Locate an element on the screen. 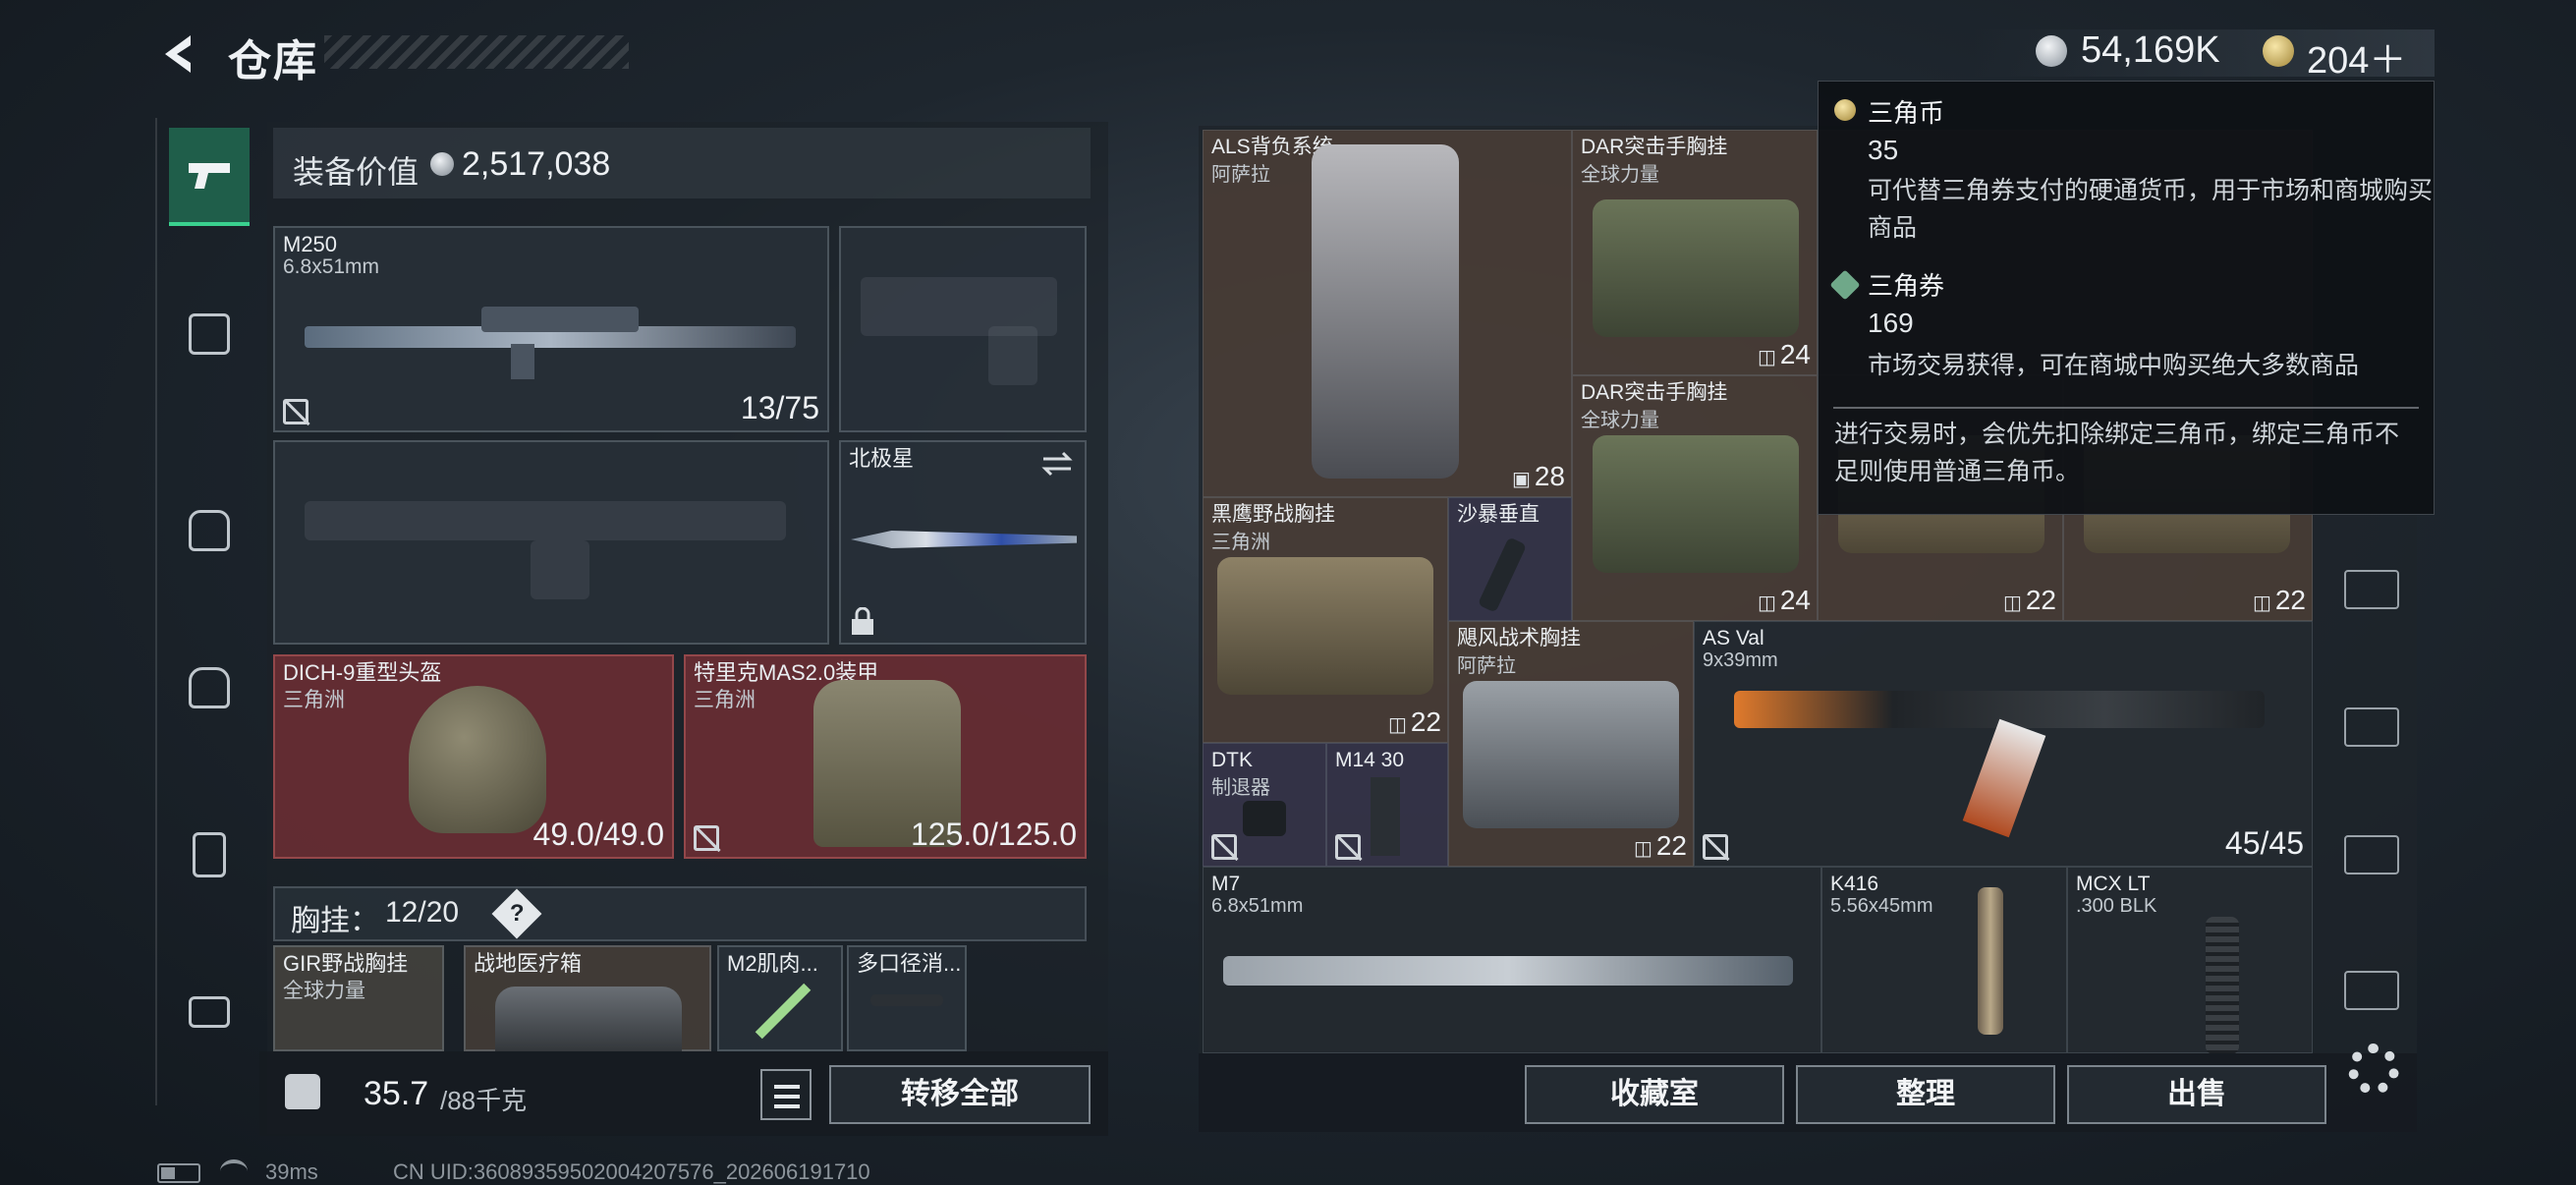  case-slot-icon is located at coordinates (2371, 590).